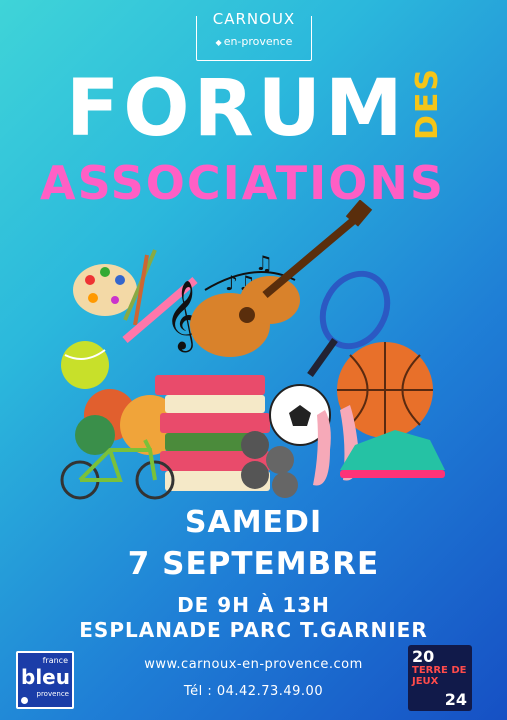 The width and height of the screenshot is (507, 720). I want to click on title-des: DES, so click(427, 103).